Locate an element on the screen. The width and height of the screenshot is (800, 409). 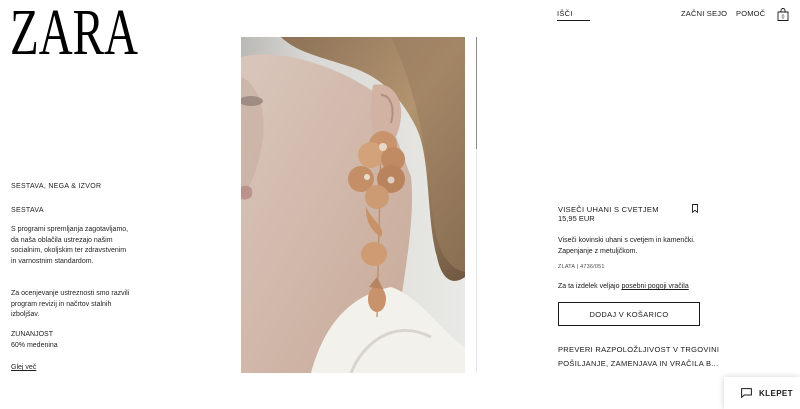
composition-title: SESTAVA, NEGA & IZVOR is located at coordinates (56, 186).